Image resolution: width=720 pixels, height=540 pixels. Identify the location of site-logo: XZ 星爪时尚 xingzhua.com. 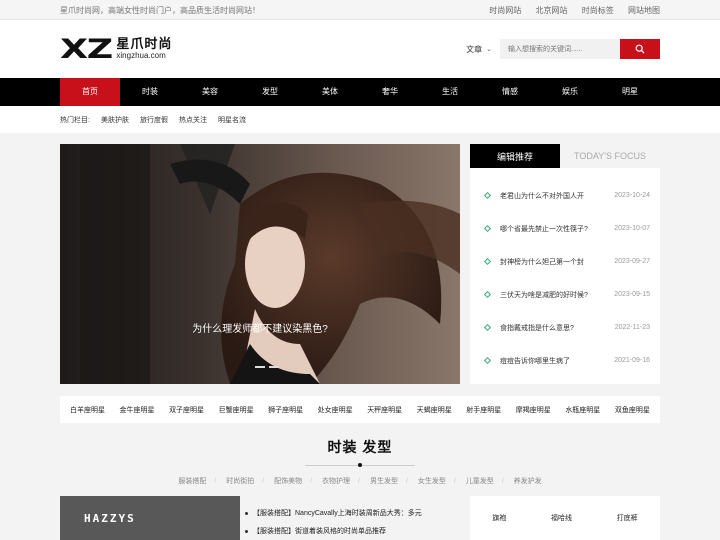
(116, 49).